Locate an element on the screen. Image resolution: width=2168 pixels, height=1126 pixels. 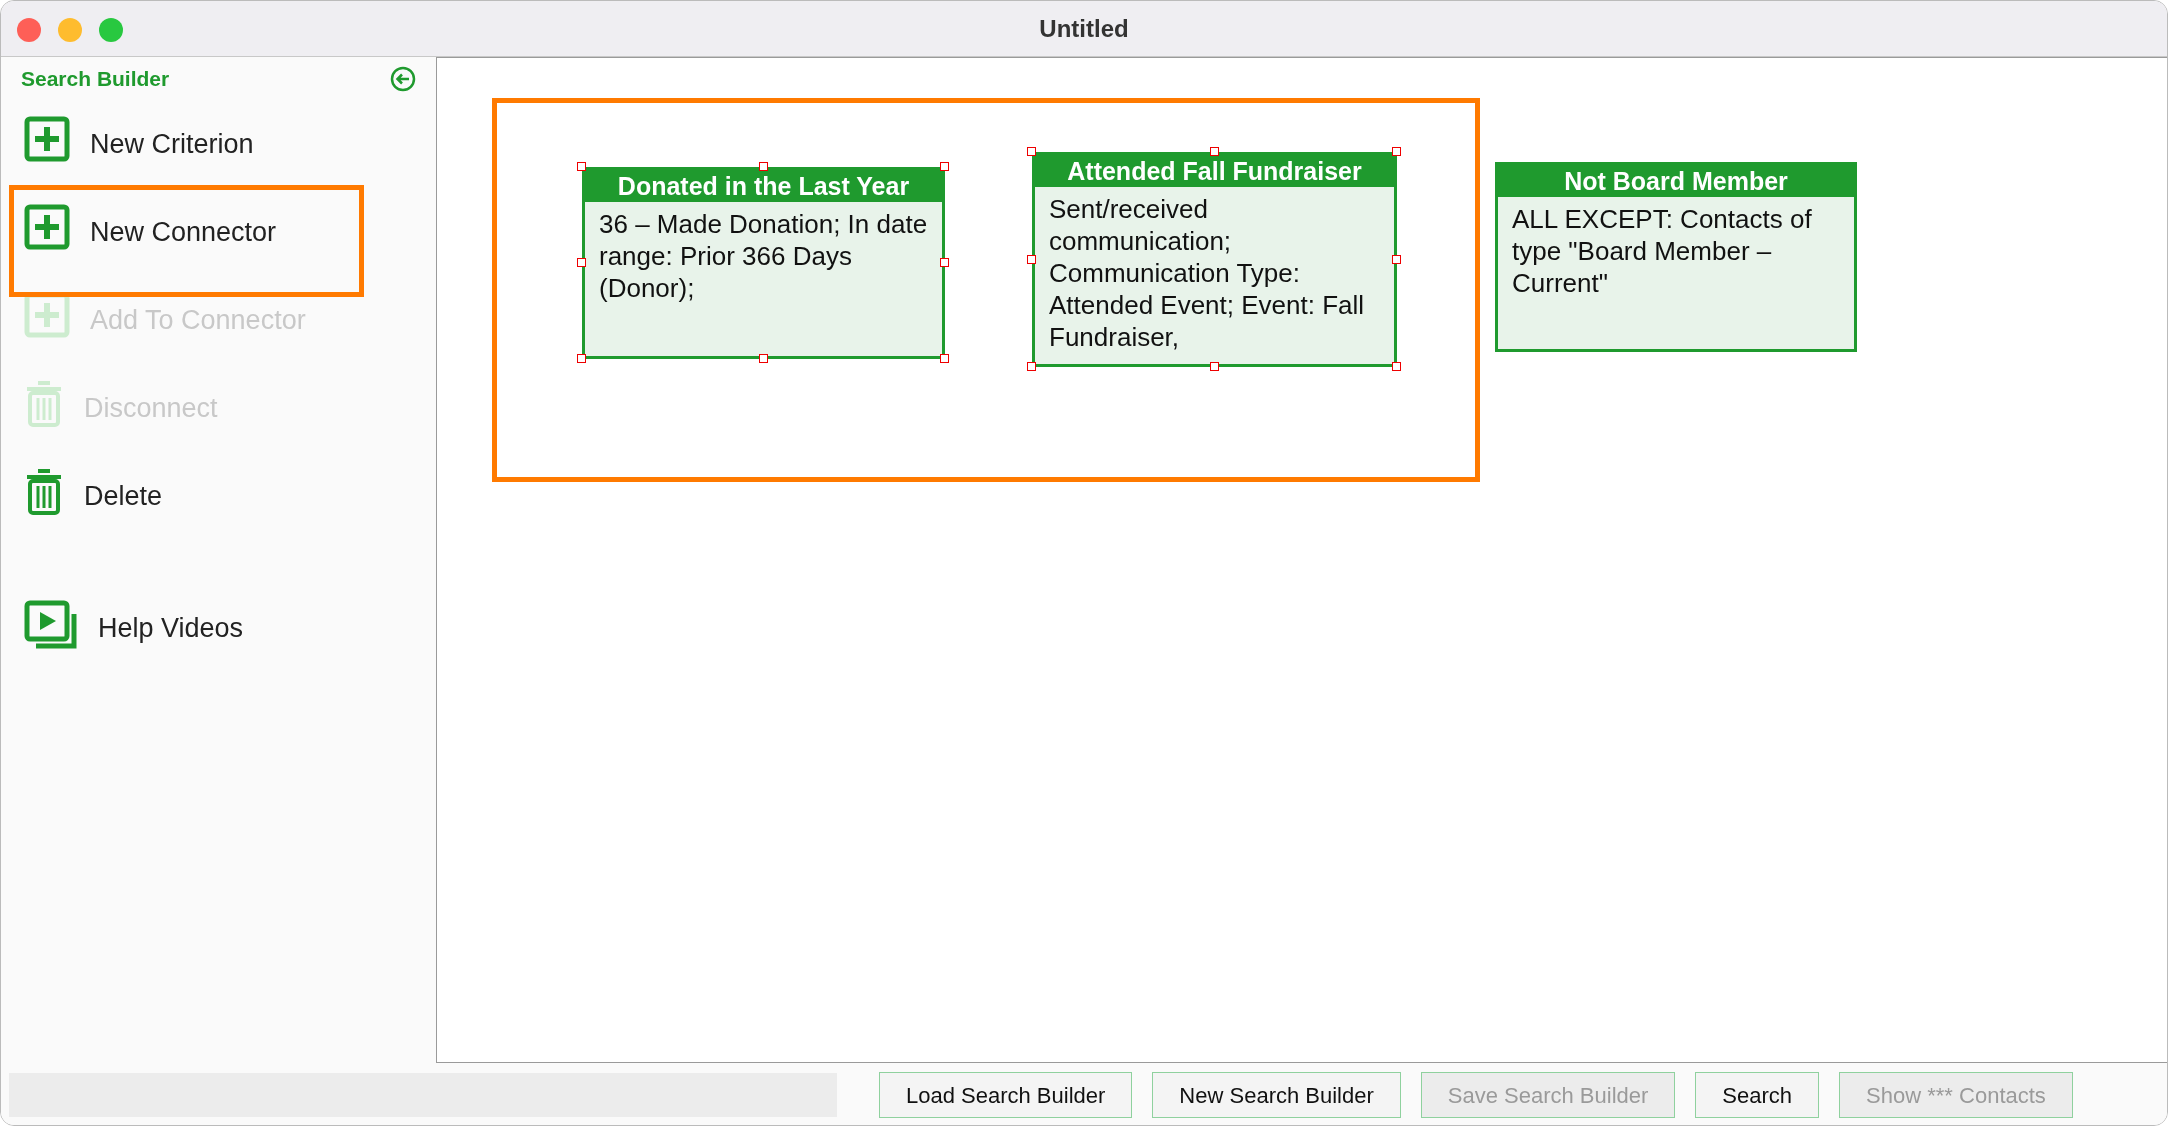
criterion-node: Attended Fall Fundraiser Sent/received communication; Communication Type: Attended Event; Event: Fall Fundraiser, is located at coordinates (1214, 259).